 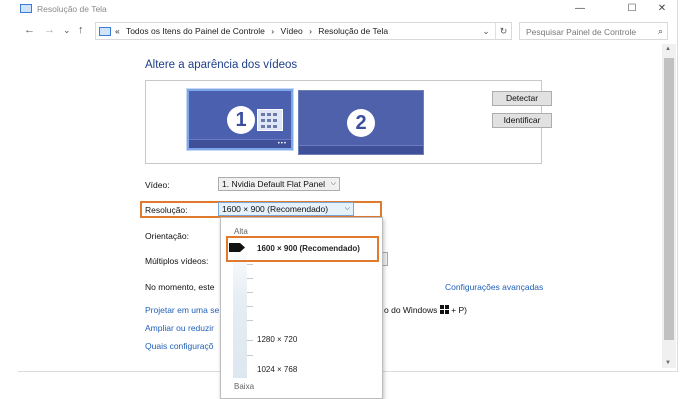 What do you see at coordinates (580, 9) in the screenshot?
I see `minimize-button: —` at bounding box center [580, 9].